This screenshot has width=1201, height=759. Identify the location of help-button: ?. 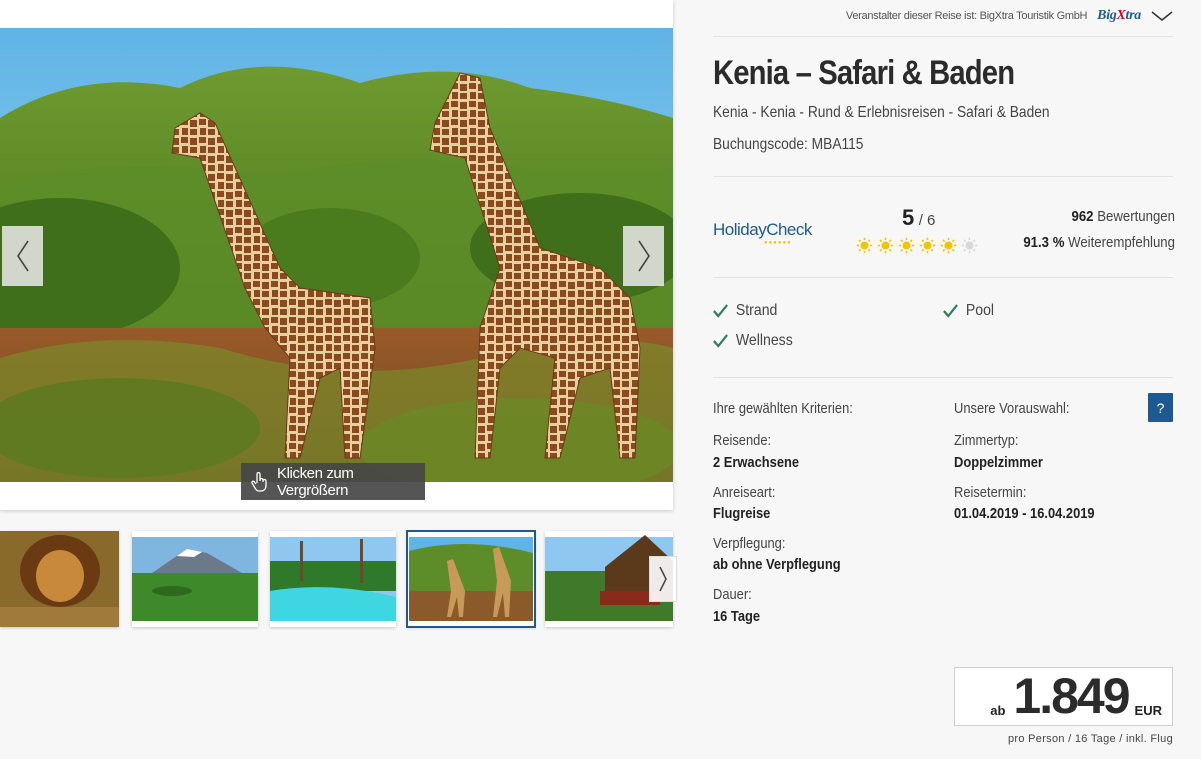
(1160, 407).